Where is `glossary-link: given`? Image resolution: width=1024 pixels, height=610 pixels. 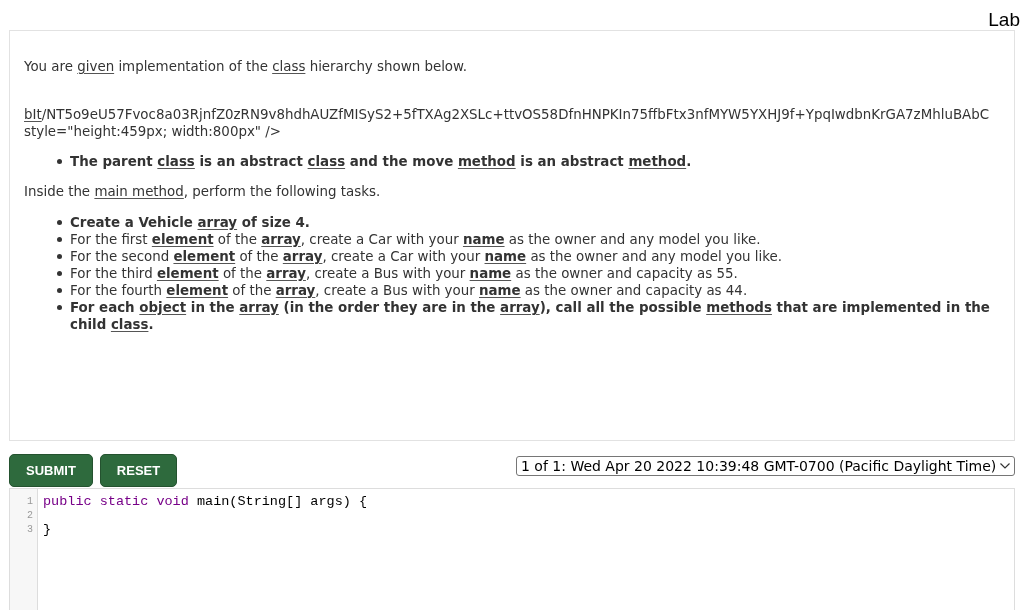 glossary-link: given is located at coordinates (96, 66).